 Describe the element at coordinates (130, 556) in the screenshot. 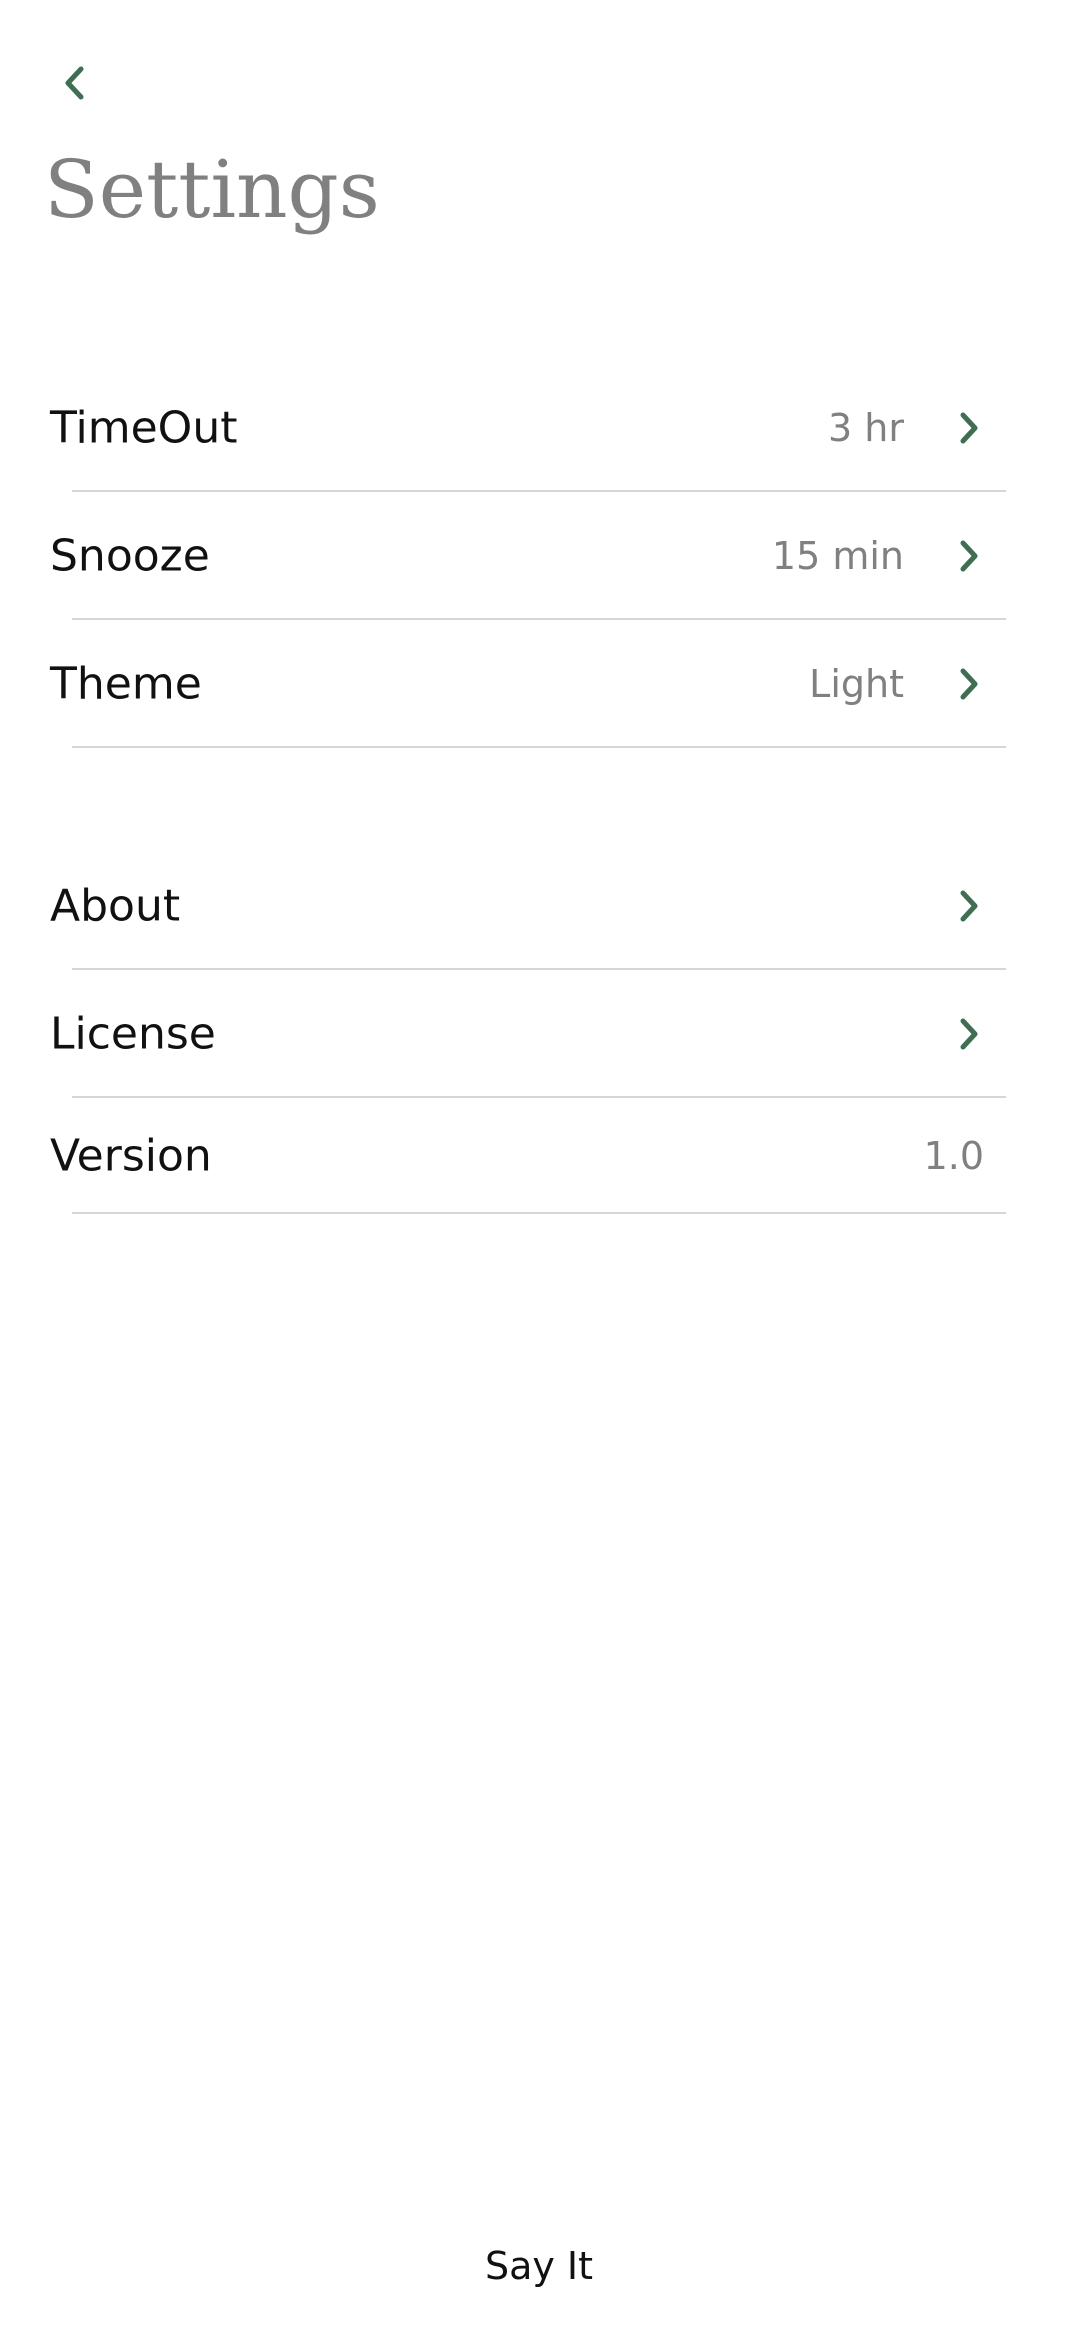

I see `setting-label: Snooze` at that location.